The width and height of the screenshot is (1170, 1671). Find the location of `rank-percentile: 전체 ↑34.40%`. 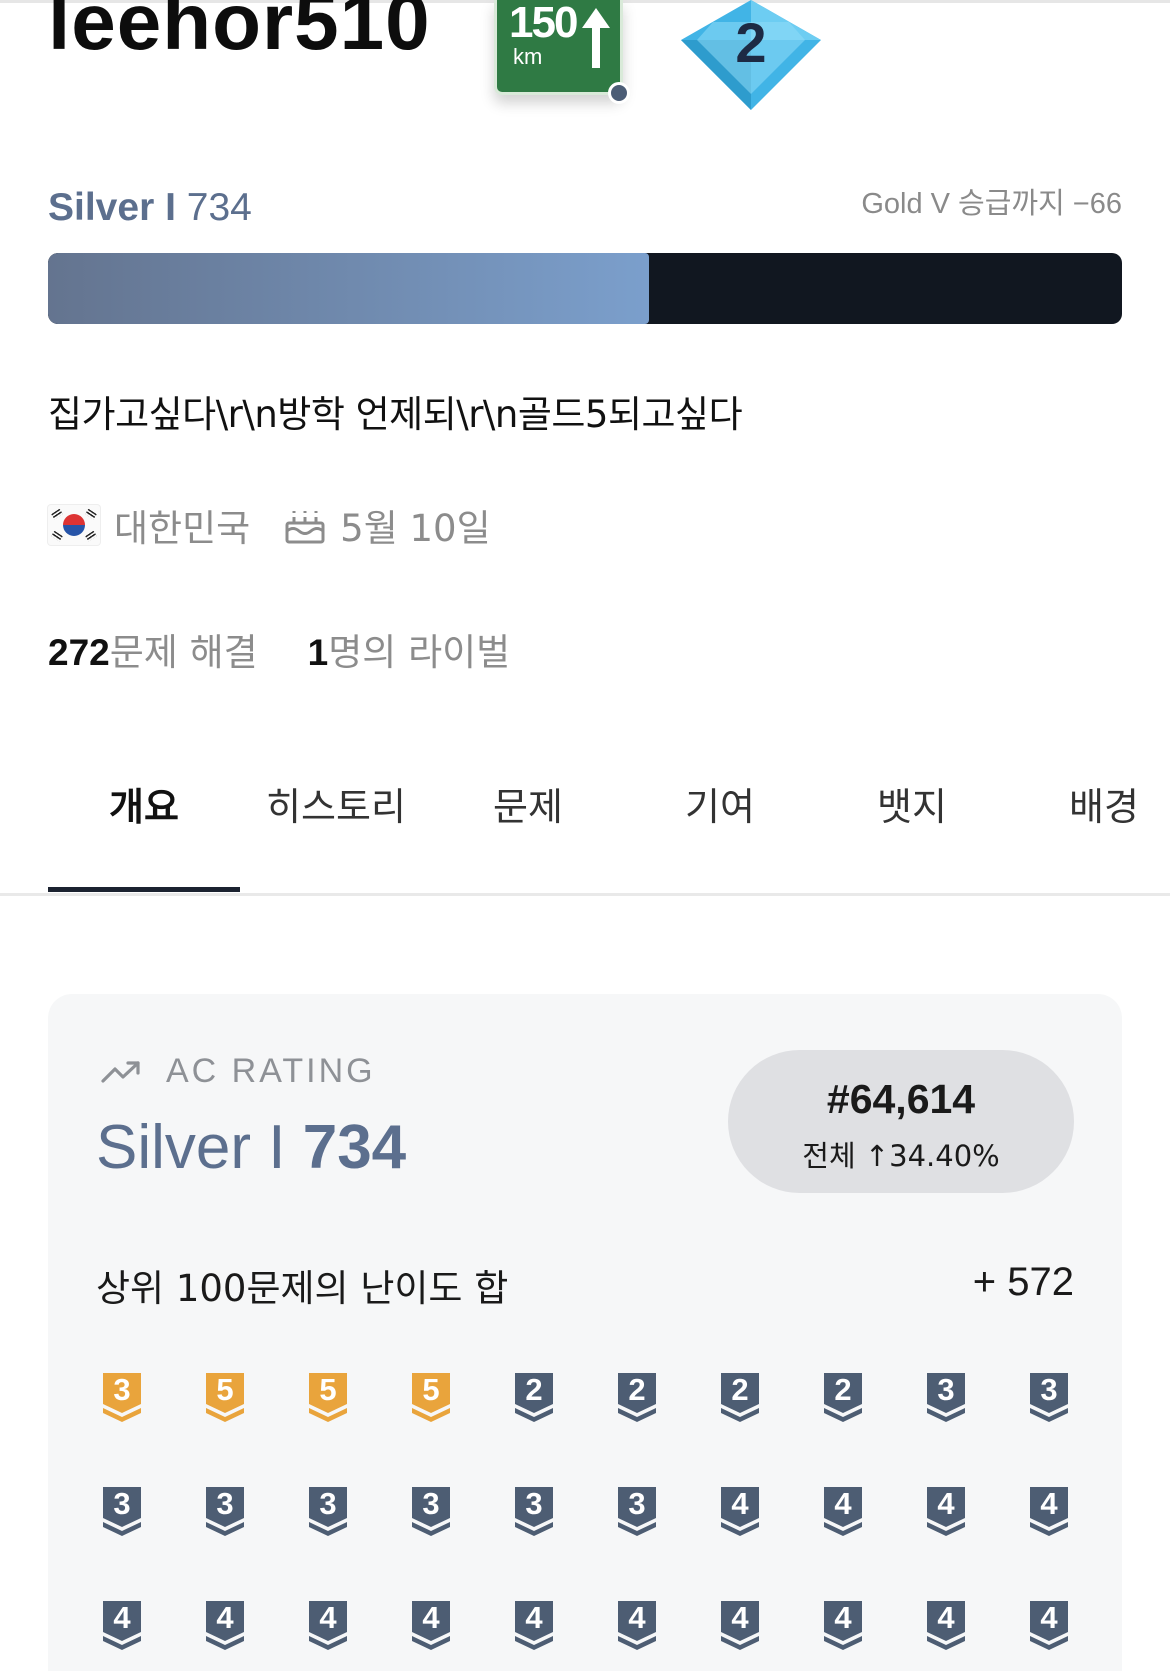

rank-percentile: 전체 ↑34.40% is located at coordinates (901, 1156).